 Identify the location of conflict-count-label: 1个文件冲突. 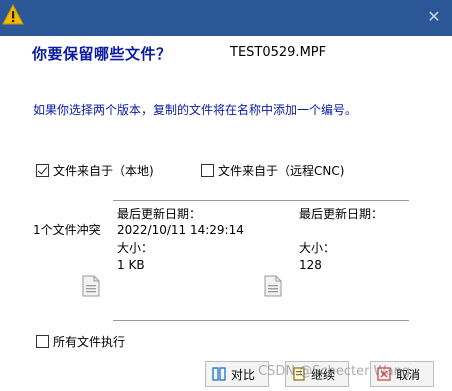
(67, 230).